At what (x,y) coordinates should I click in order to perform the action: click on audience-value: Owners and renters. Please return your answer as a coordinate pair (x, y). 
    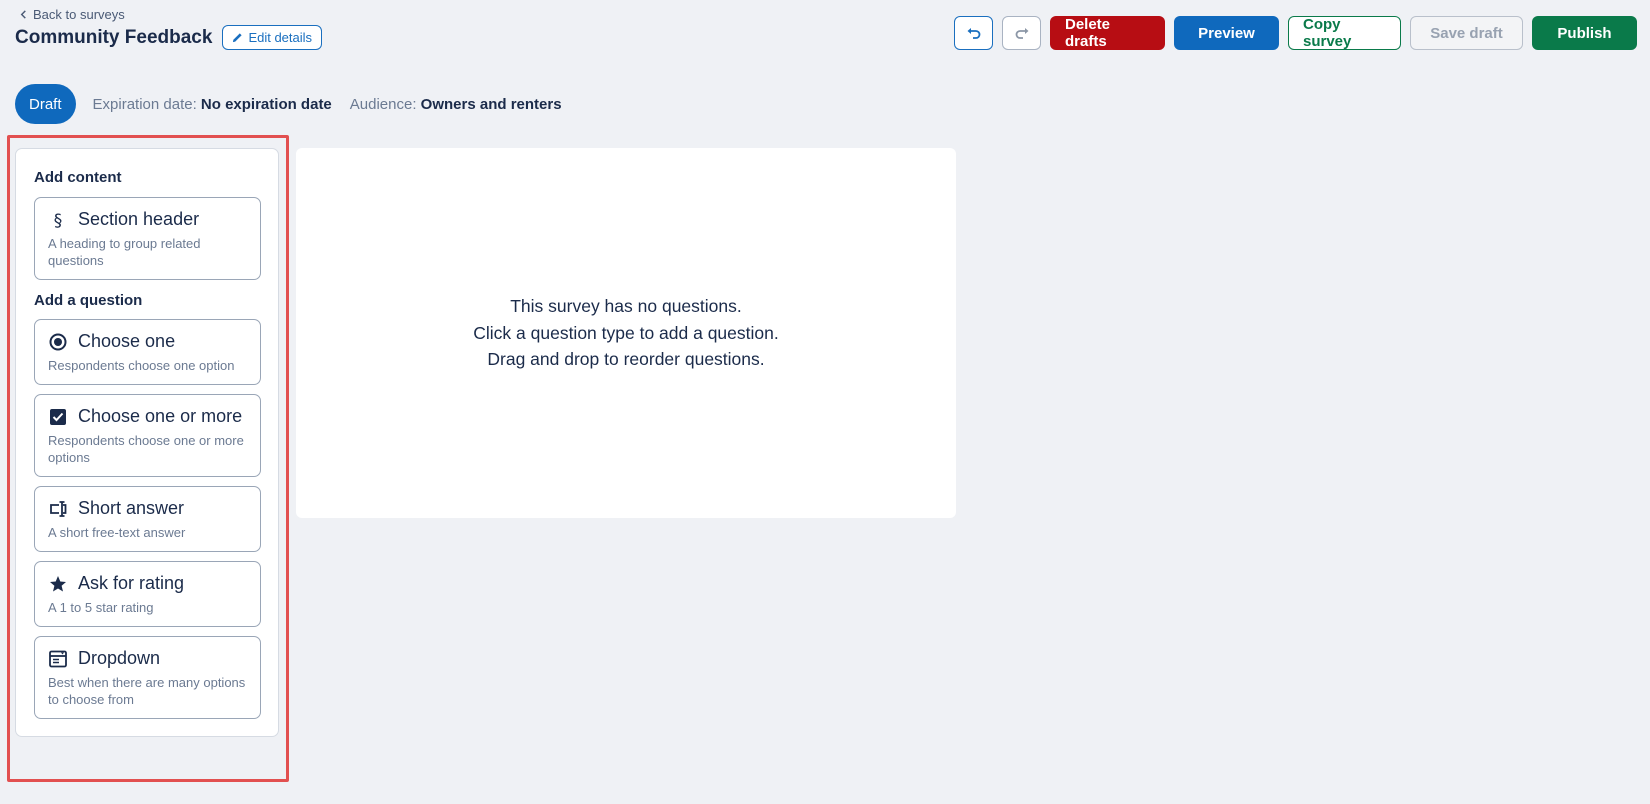
    Looking at the image, I should click on (491, 104).